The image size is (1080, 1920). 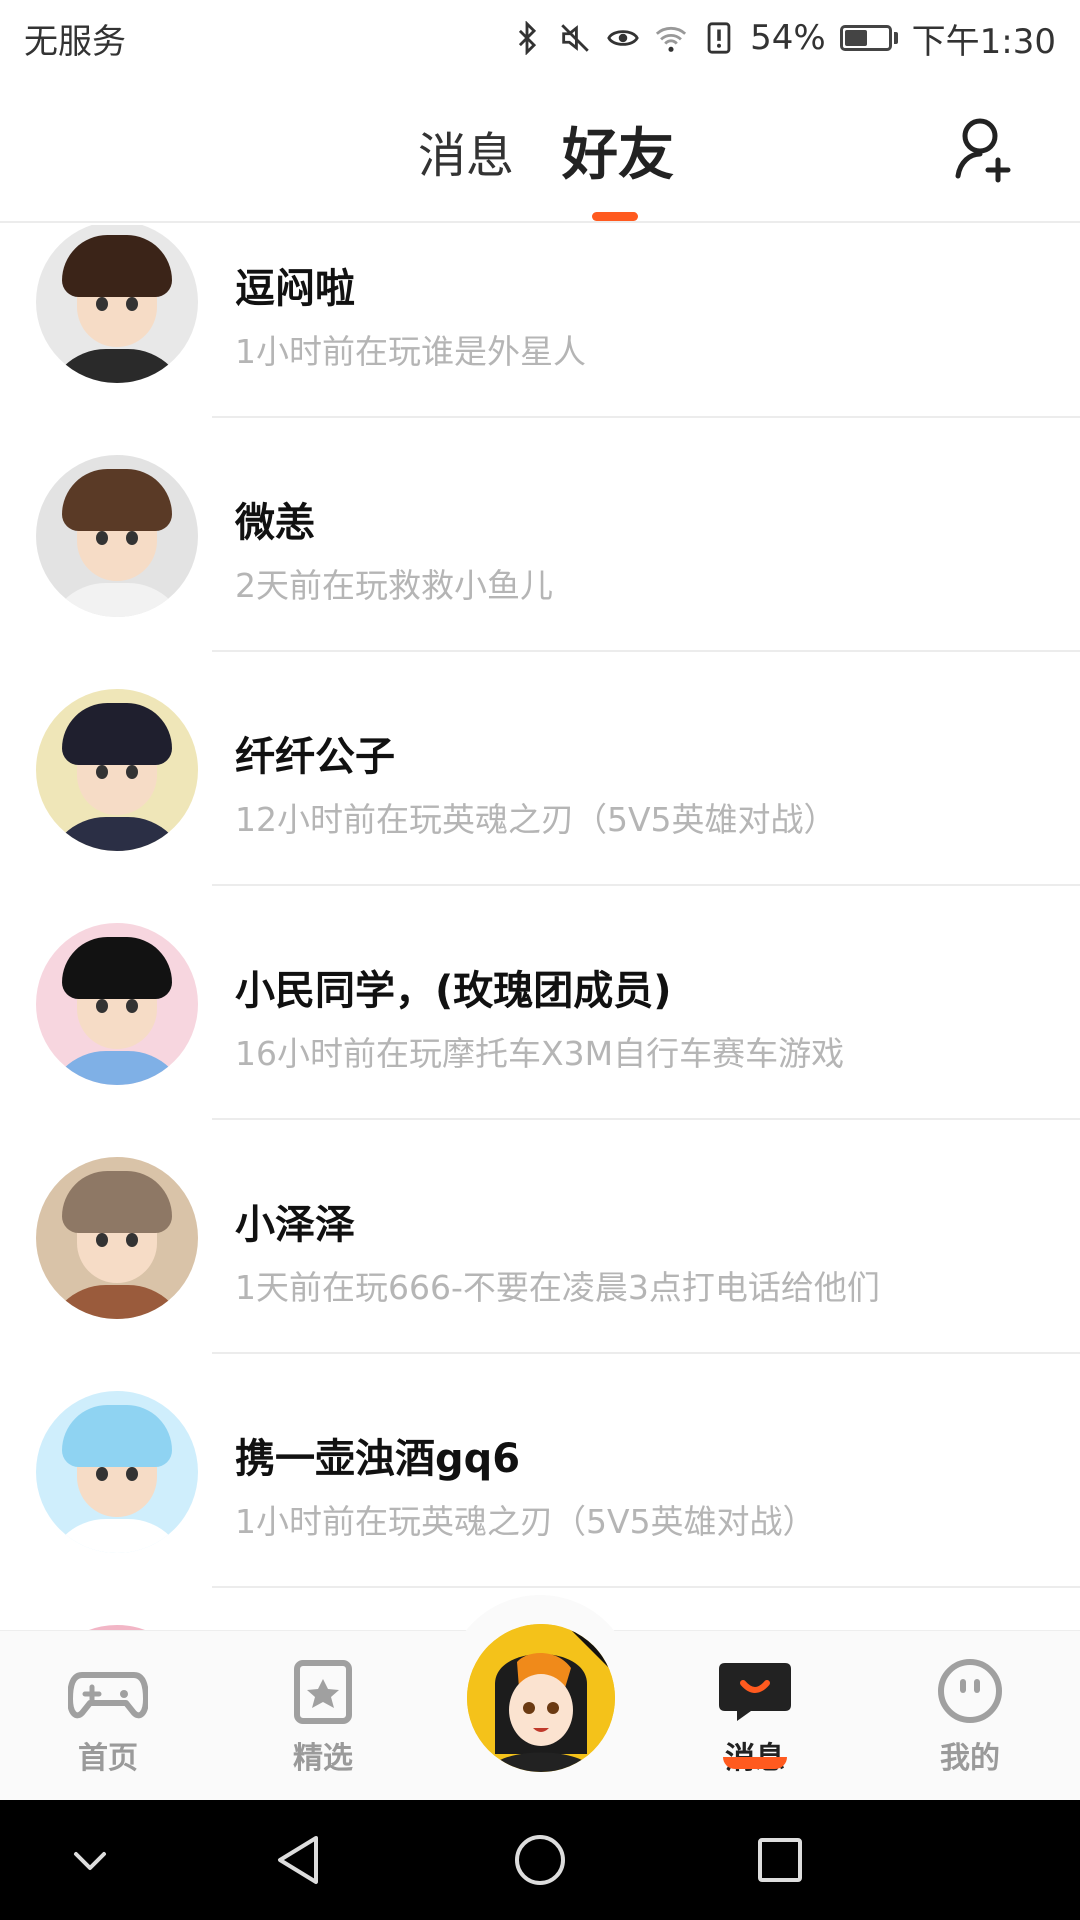 What do you see at coordinates (557, 1287) in the screenshot?
I see `friend-status: 1天前在玩666-不要在凌晨3点打电话给他们` at bounding box center [557, 1287].